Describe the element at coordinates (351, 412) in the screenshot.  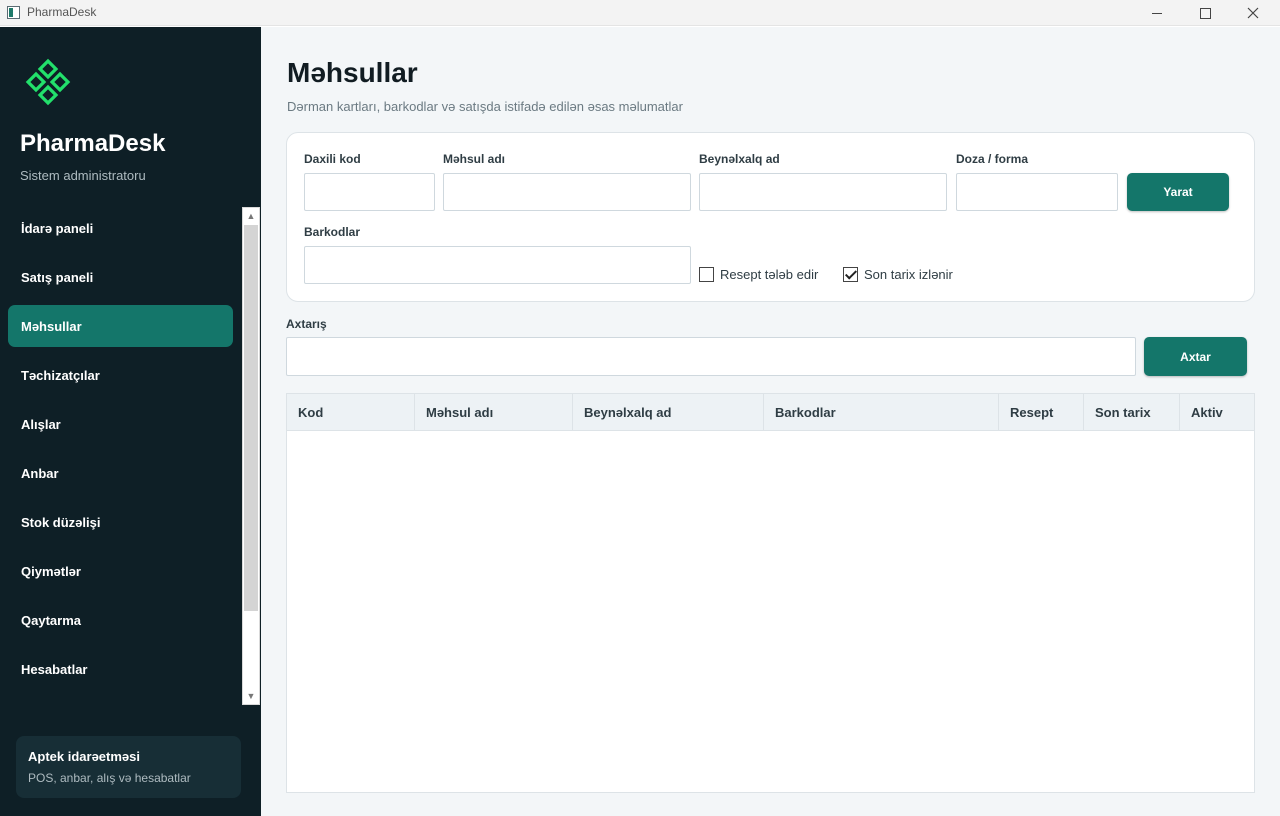
I see `column-header-code: Kod` at that location.